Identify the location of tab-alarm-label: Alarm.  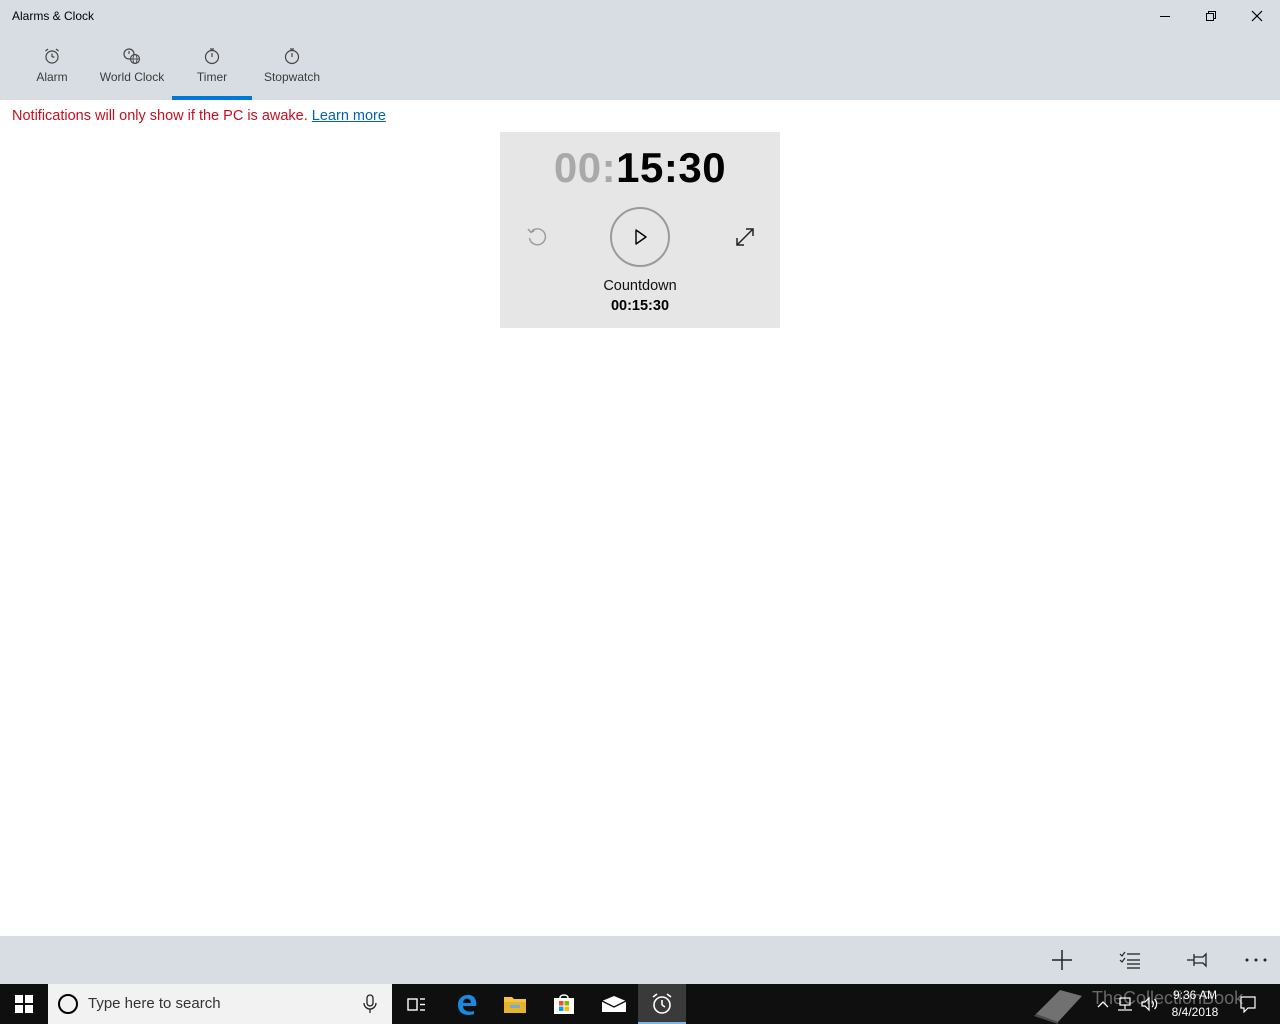
(52, 77).